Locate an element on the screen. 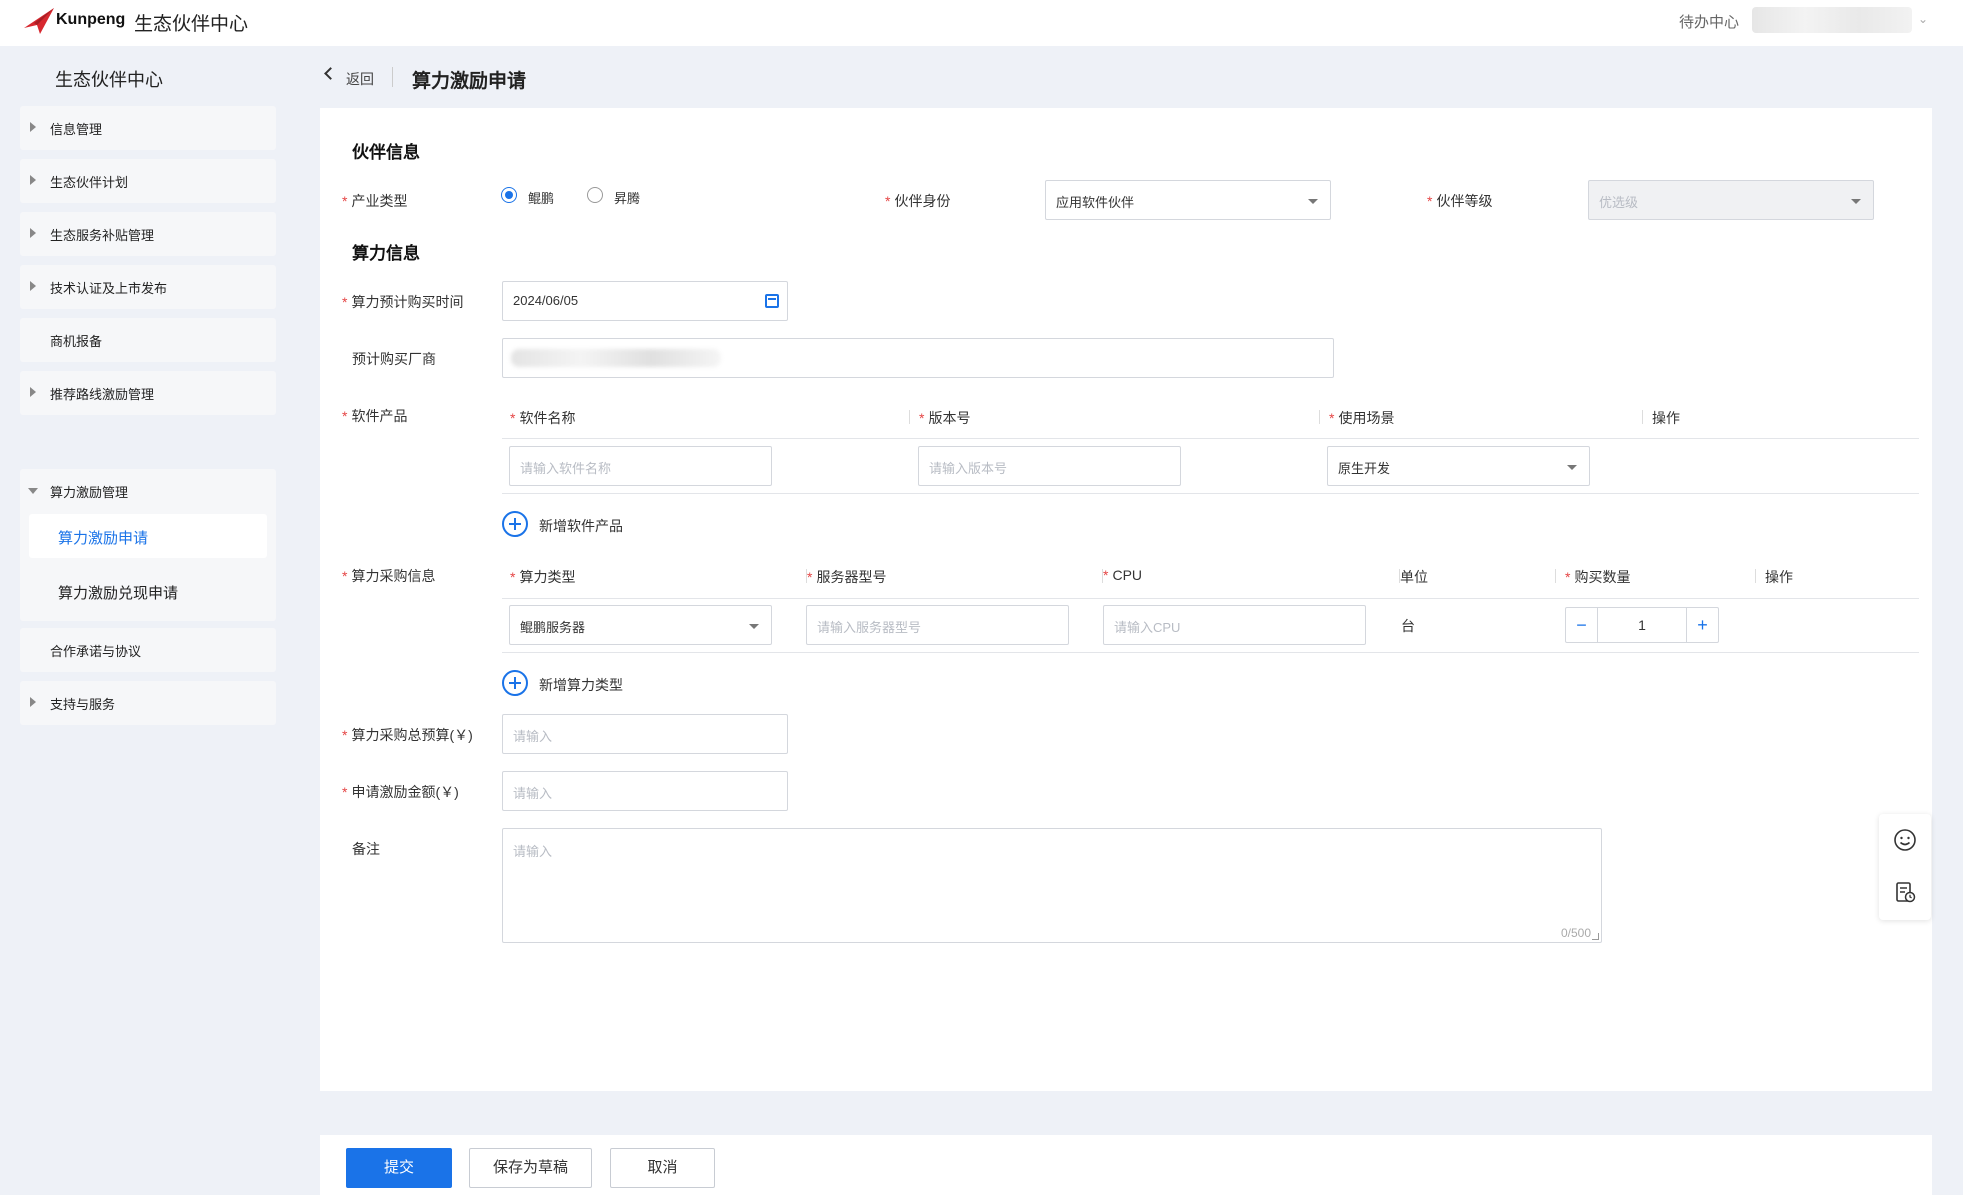 The height and width of the screenshot is (1195, 1963). column-header: 软件名称 is located at coordinates (547, 418).